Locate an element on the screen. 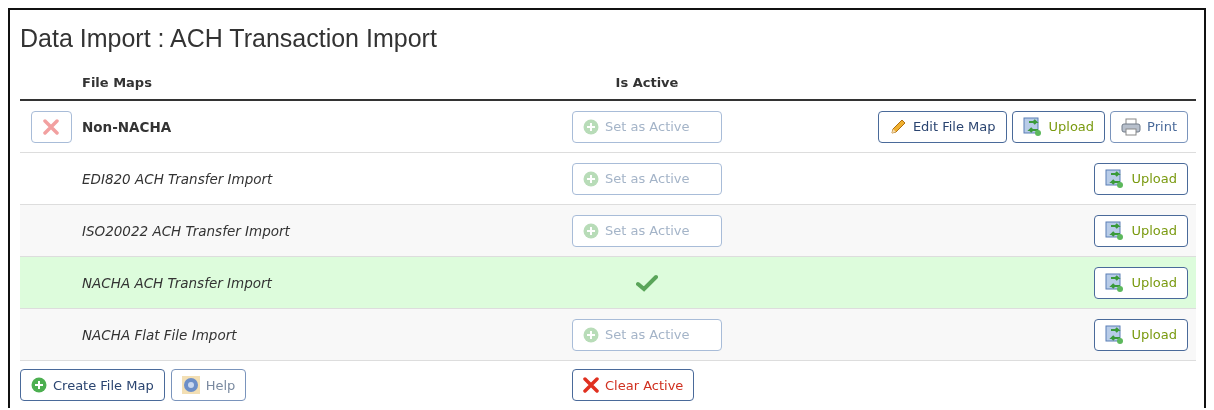 This screenshot has width=1214, height=410. checkmark-icon is located at coordinates (647, 282).